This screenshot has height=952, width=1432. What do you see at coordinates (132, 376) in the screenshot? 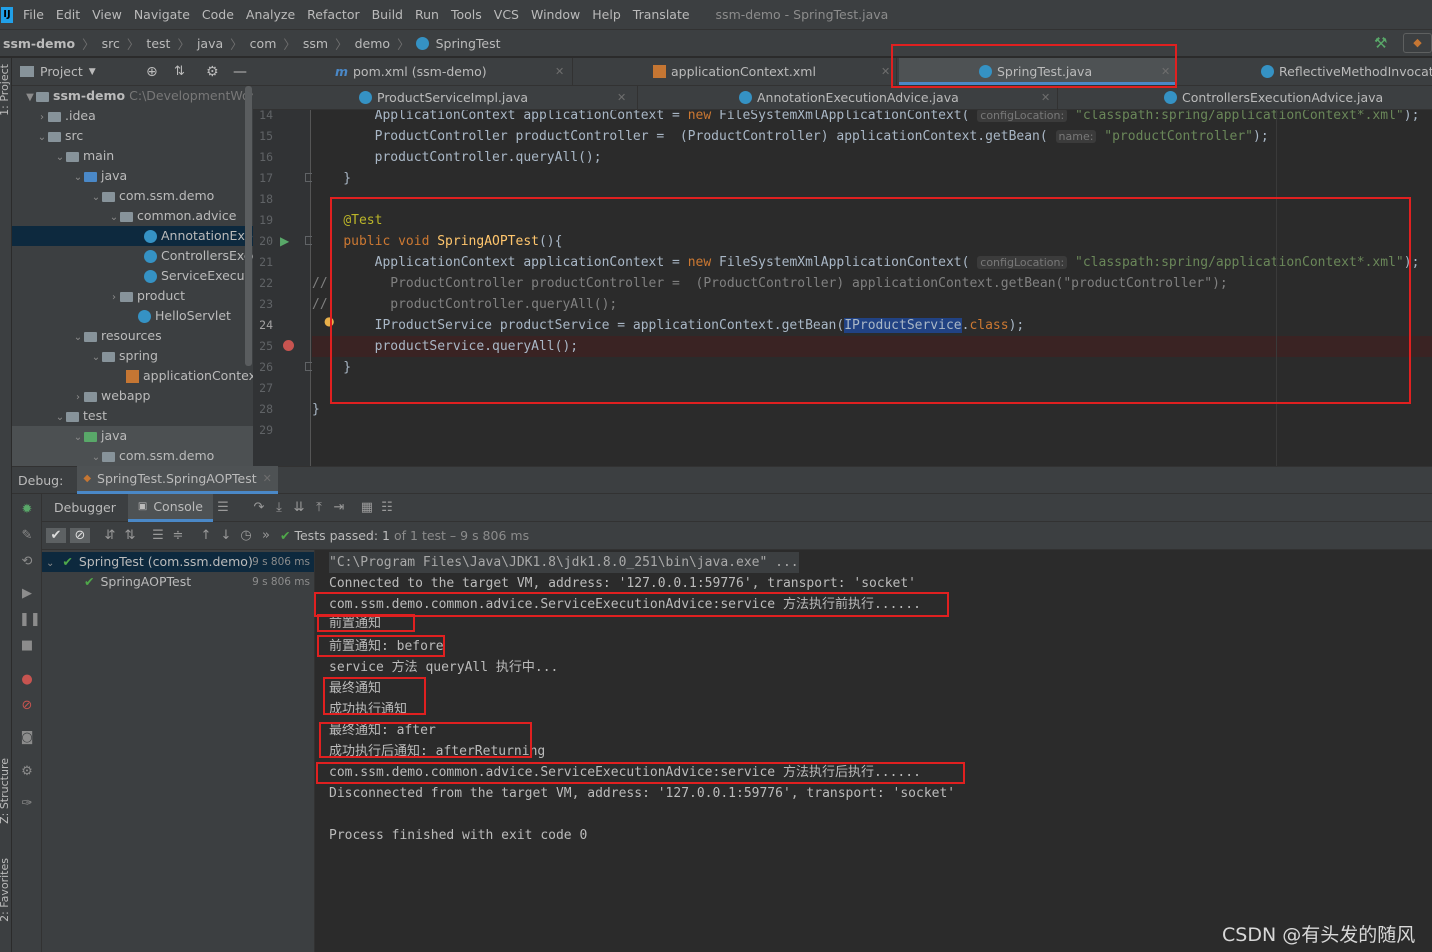
I see `tree-item-application-context: applicationContext` at bounding box center [132, 376].